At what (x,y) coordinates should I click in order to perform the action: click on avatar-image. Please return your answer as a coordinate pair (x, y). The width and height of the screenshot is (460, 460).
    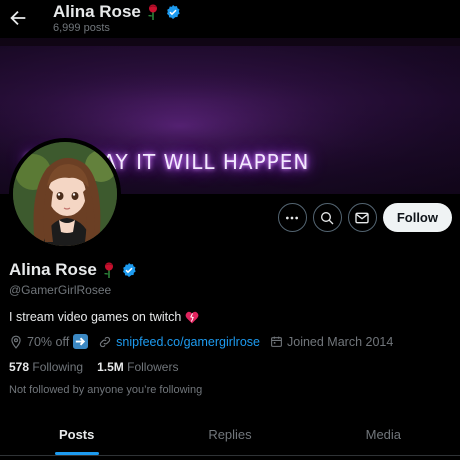
    Looking at the image, I should click on (65, 194).